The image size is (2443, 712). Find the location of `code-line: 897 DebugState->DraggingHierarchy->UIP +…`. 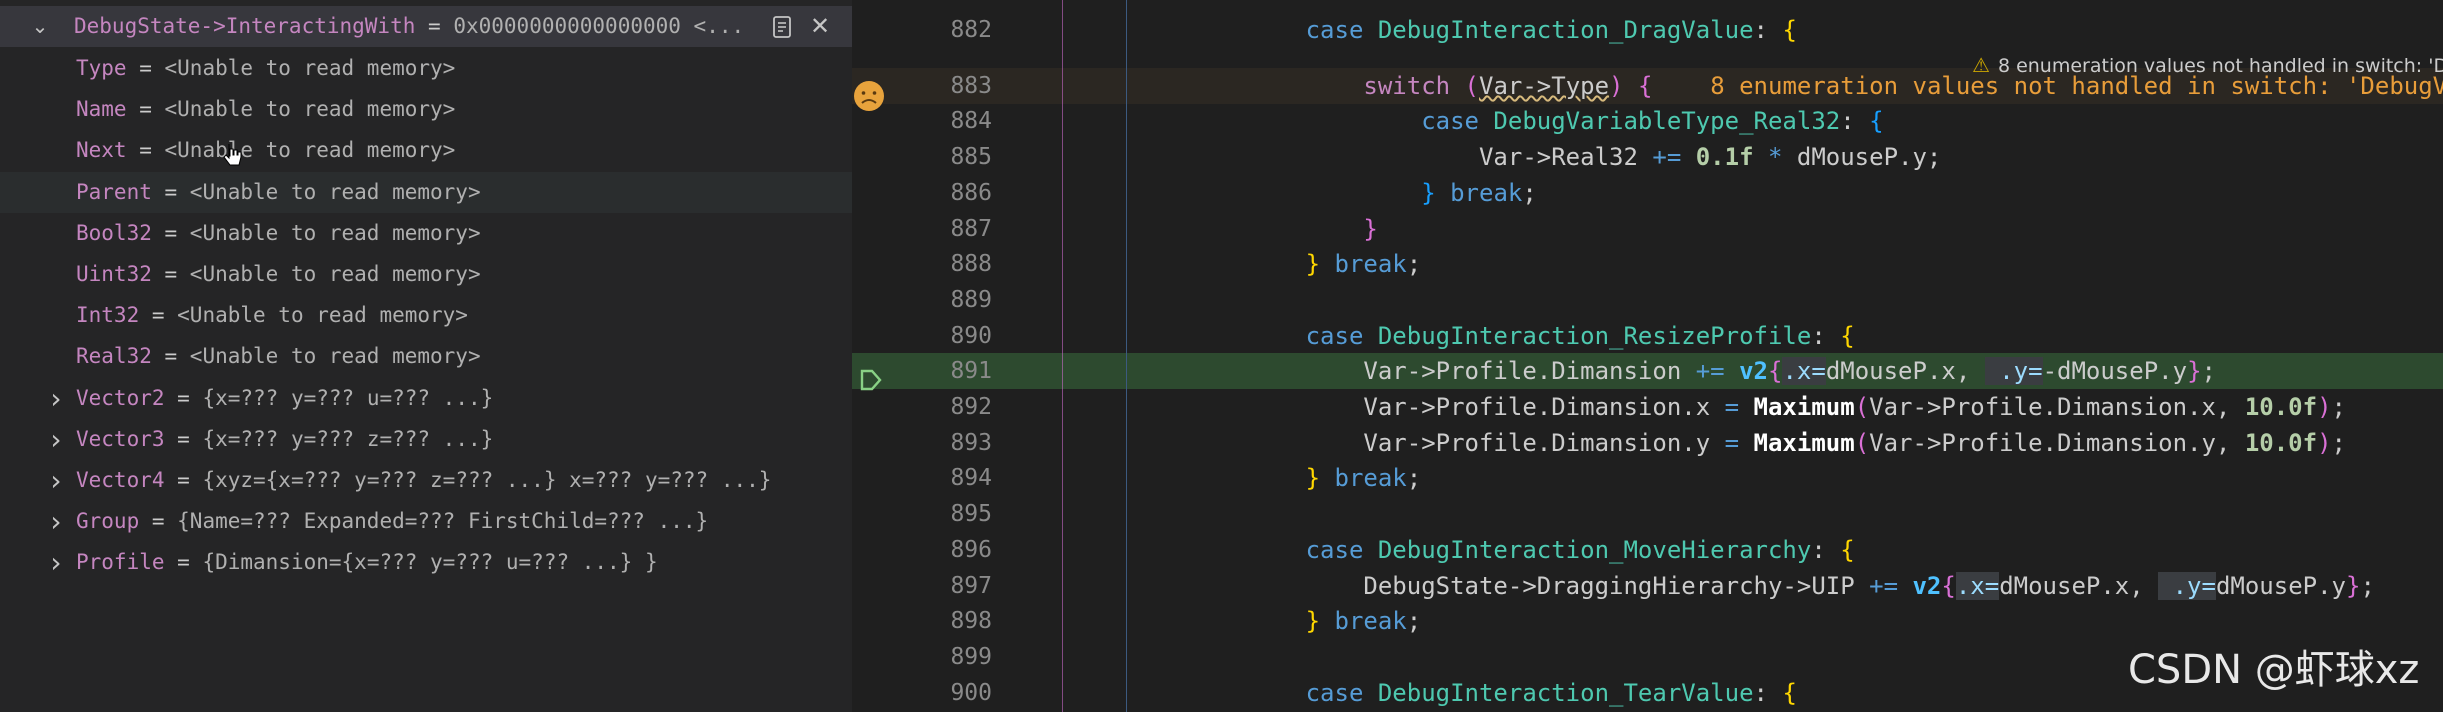

code-line: 897 DebugState->DraggingHierarchy->UIP +… is located at coordinates (1647, 586).